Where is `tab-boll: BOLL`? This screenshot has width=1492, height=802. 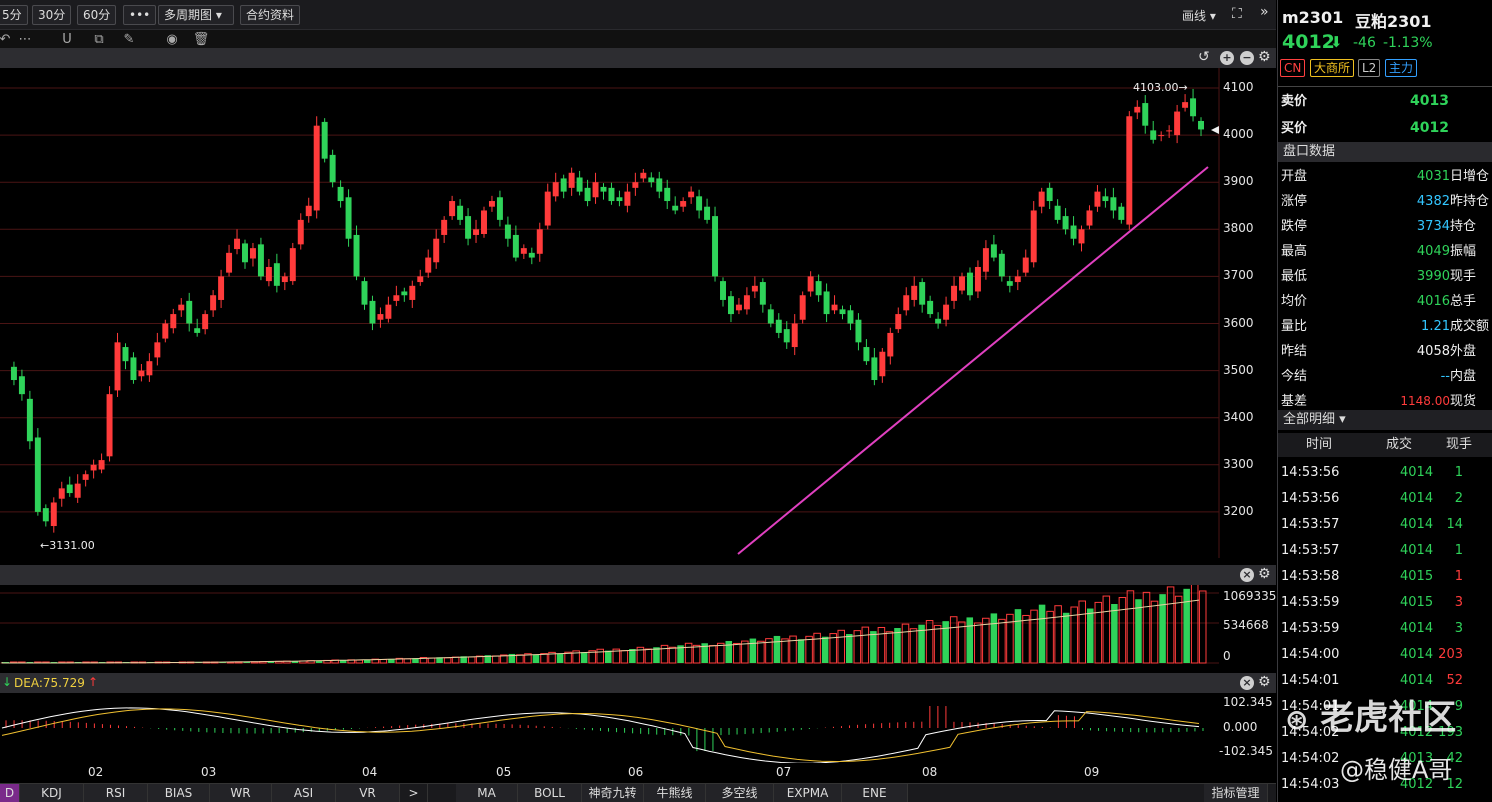 tab-boll: BOLL is located at coordinates (550, 793).